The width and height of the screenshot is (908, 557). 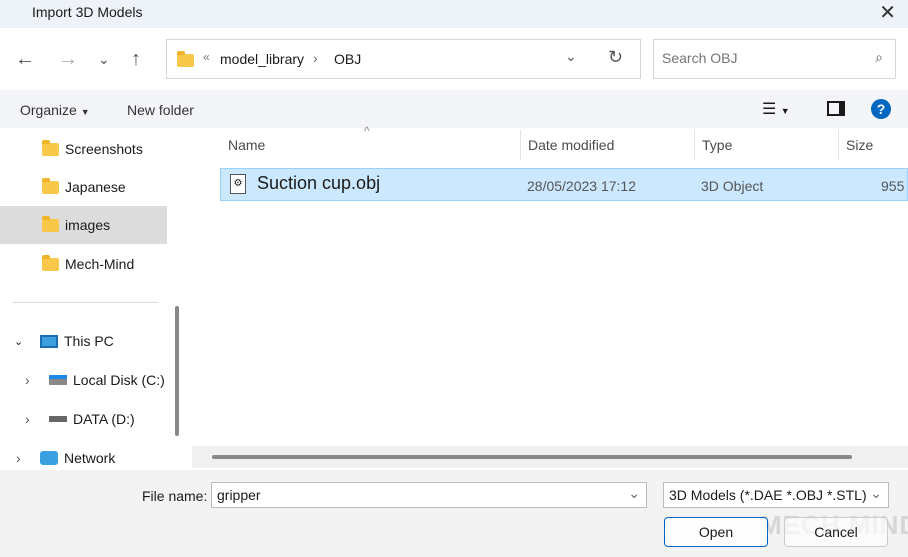 What do you see at coordinates (238, 184) in the screenshot?
I see `3d-object-file-icon: ⚙` at bounding box center [238, 184].